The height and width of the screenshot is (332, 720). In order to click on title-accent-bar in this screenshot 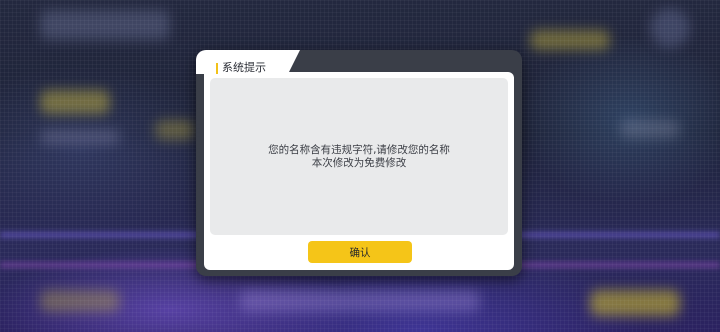, I will do `click(217, 68)`.